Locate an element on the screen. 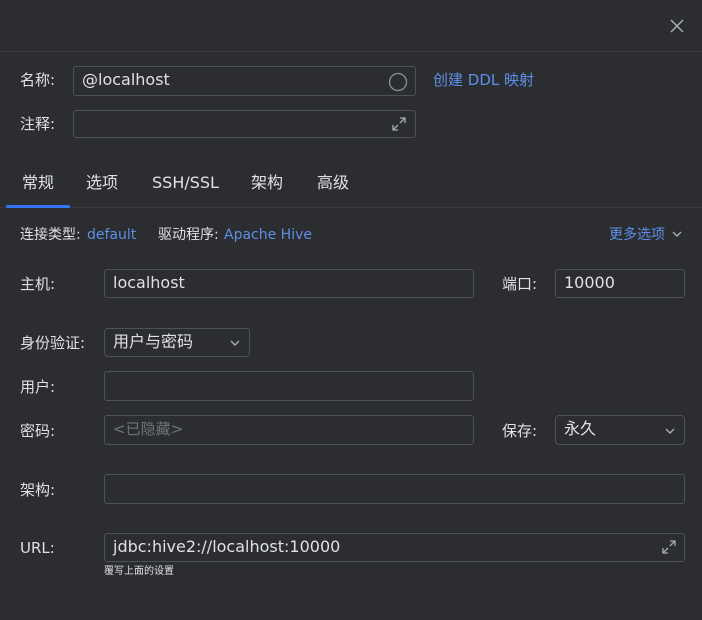 This screenshot has width=702, height=620. url-label: URL: is located at coordinates (37, 548).